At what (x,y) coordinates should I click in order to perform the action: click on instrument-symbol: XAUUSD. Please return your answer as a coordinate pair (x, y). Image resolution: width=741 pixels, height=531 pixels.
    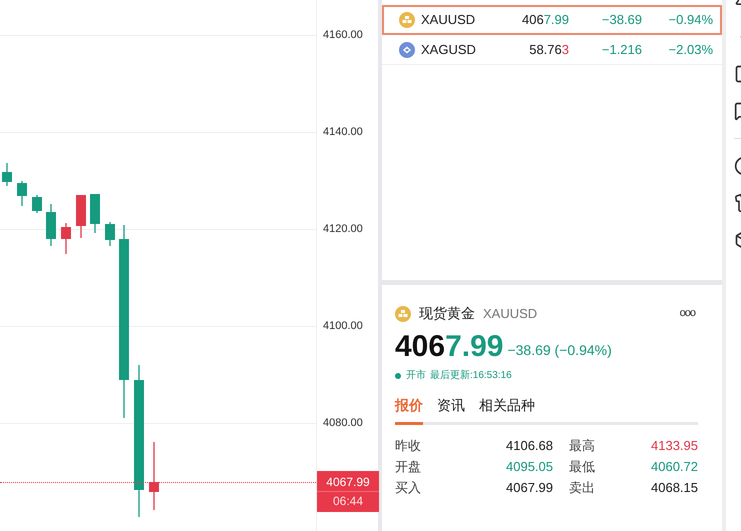
    Looking at the image, I should click on (510, 313).